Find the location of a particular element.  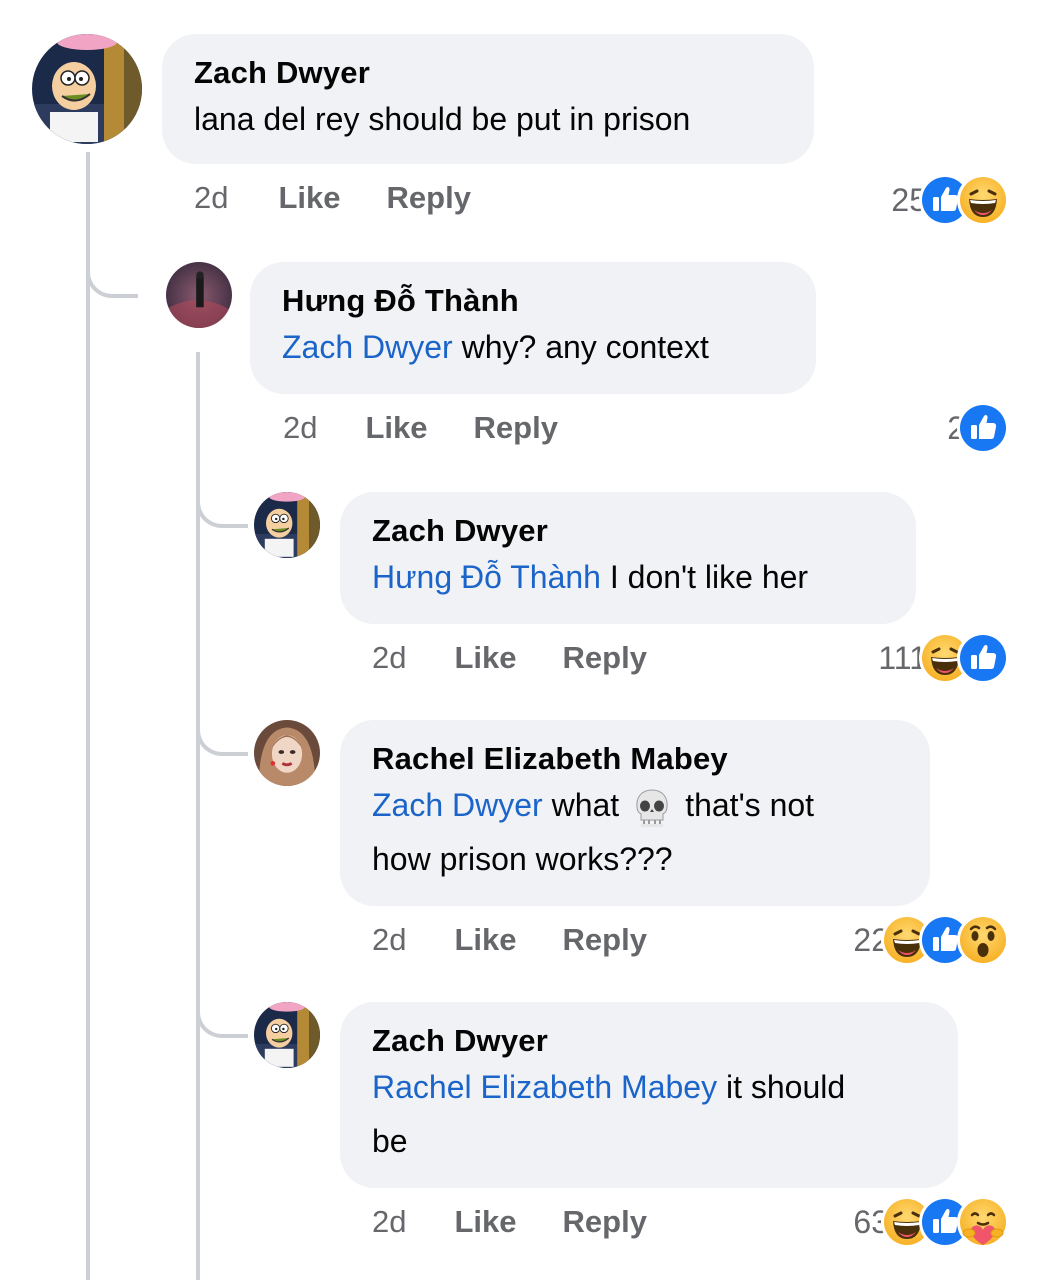

comment-body: how prison works??? is located at coordinates (522, 859).